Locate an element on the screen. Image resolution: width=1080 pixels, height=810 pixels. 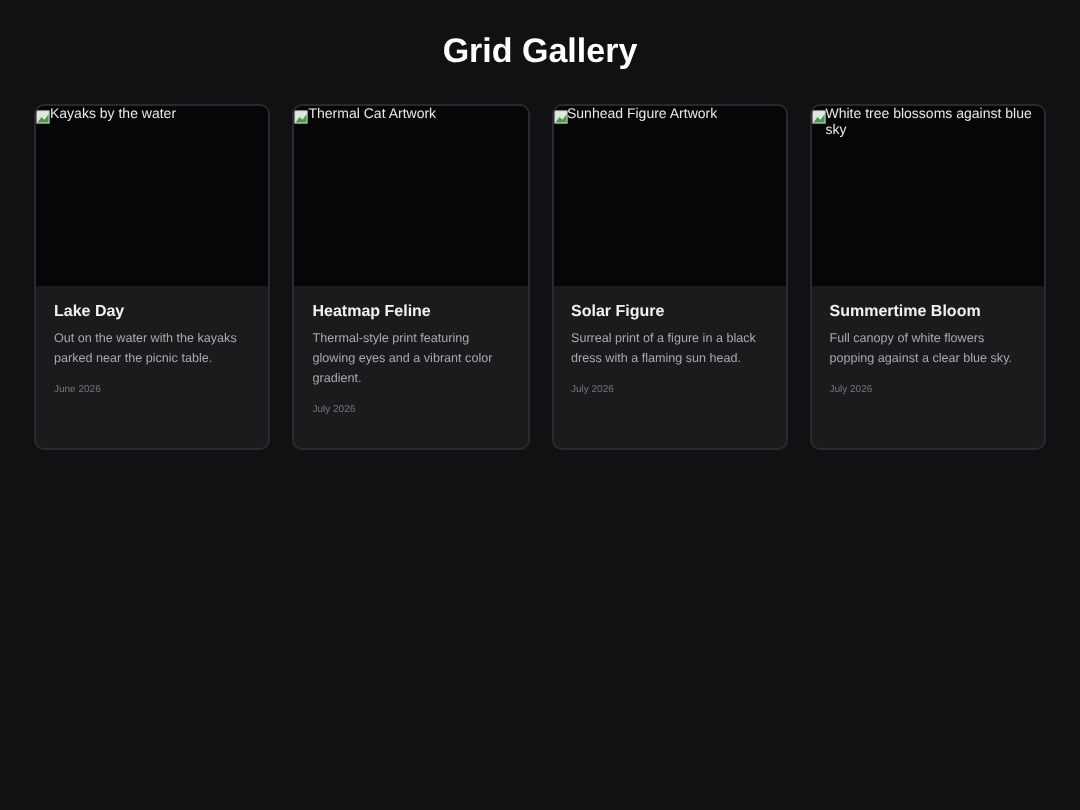
card-title: Solar Figure is located at coordinates (619, 311).